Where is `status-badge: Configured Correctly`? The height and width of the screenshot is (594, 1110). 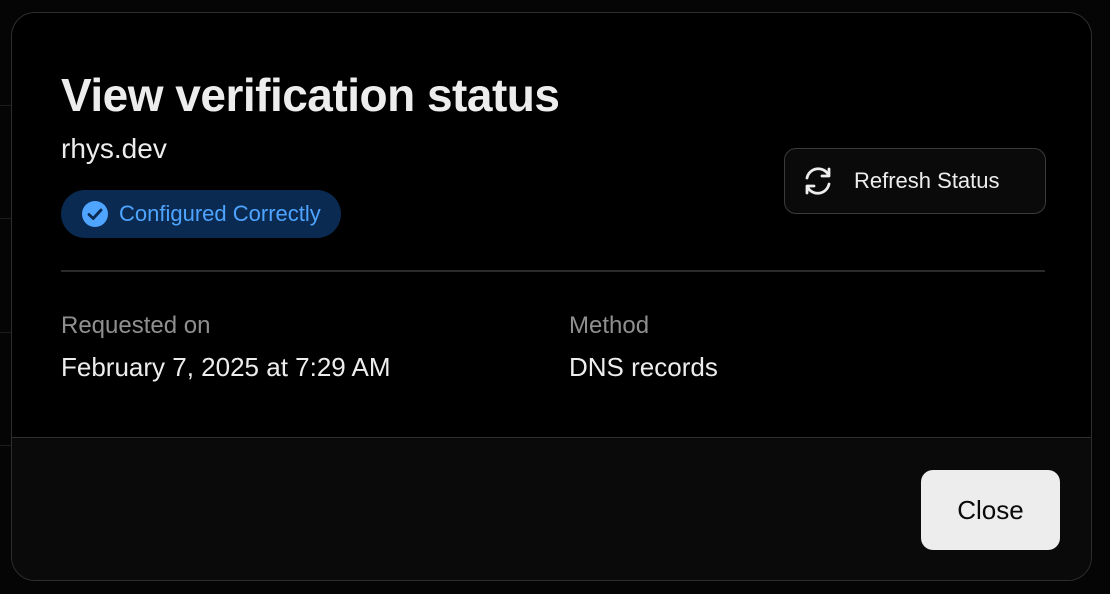
status-badge: Configured Correctly is located at coordinates (201, 214).